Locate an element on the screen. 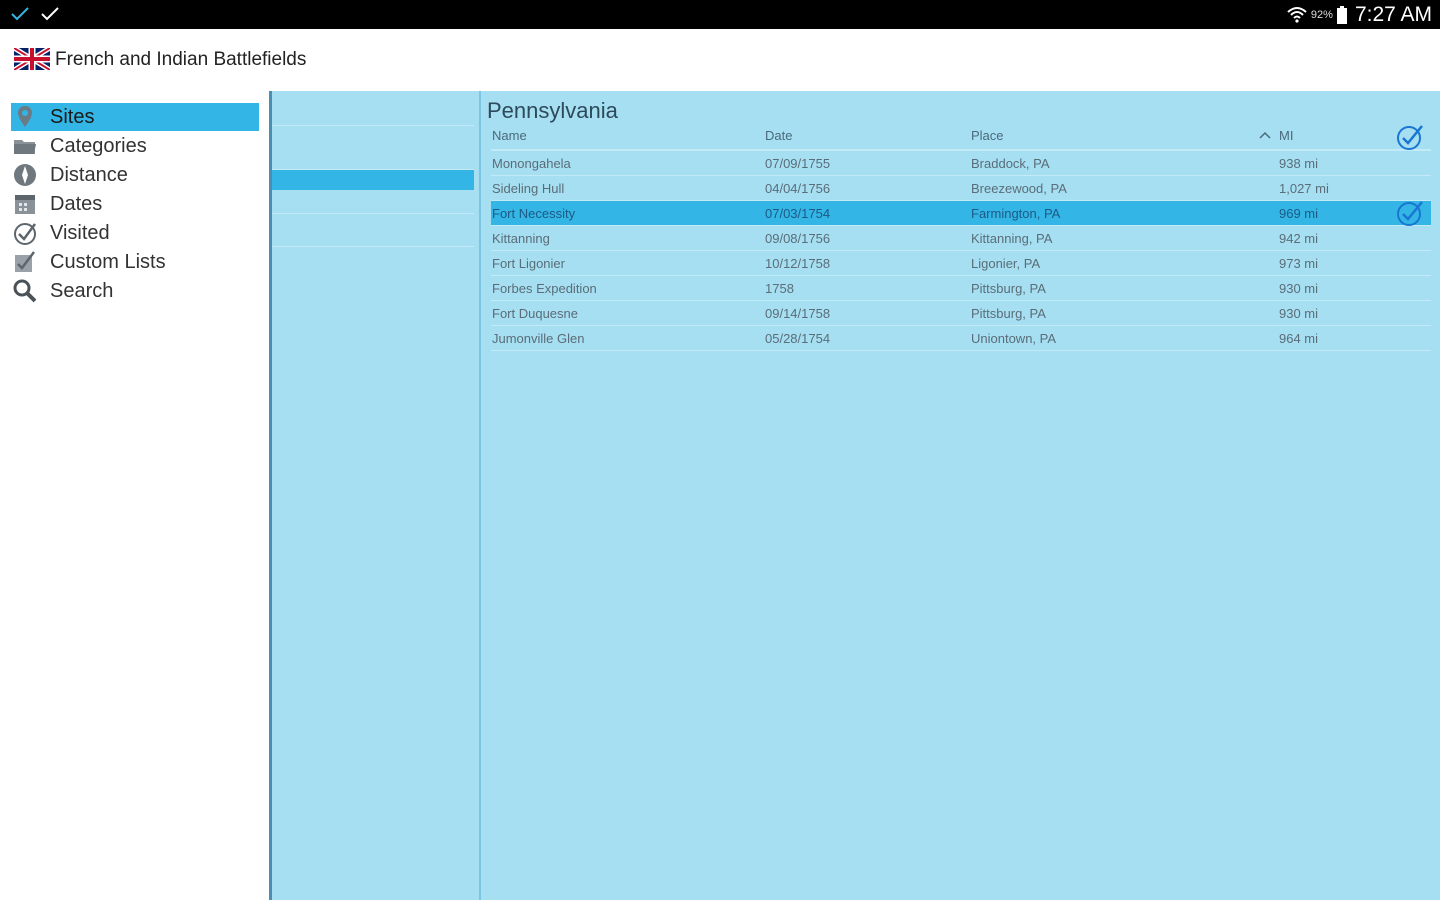 This screenshot has height=900, width=1440. battery-icon is located at coordinates (1341, 15).